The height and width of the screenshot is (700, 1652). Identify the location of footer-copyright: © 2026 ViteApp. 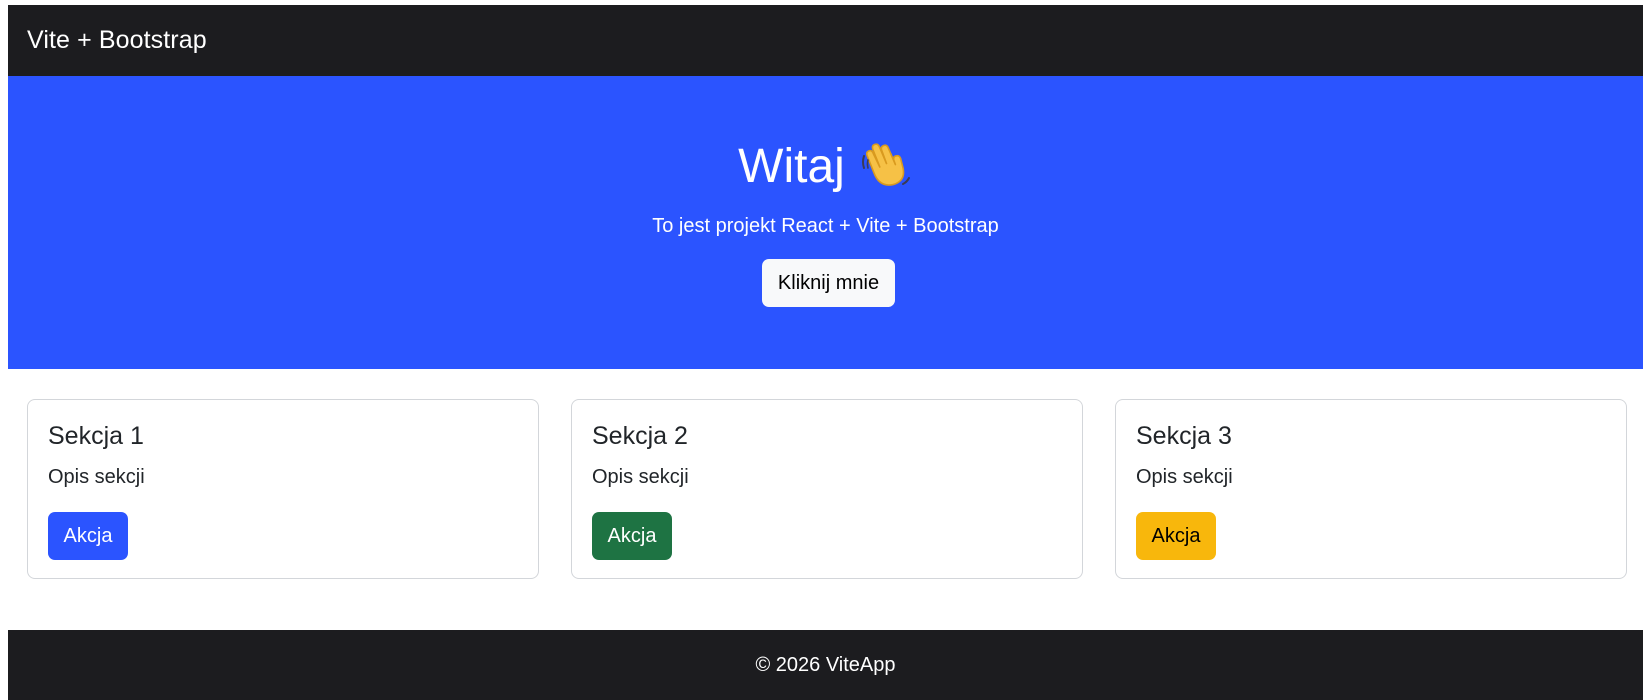
(825, 665).